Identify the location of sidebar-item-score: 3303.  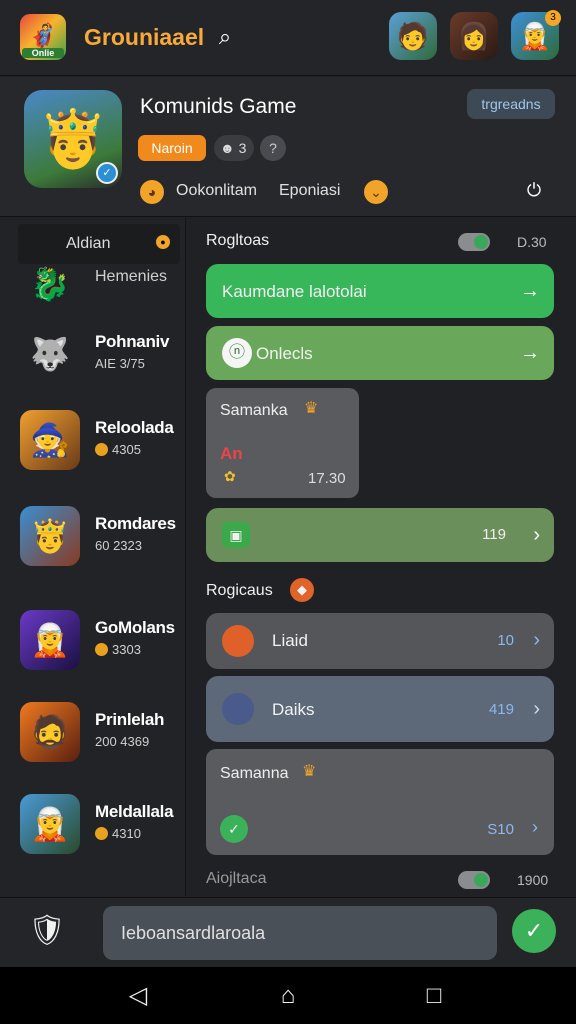
(118, 649).